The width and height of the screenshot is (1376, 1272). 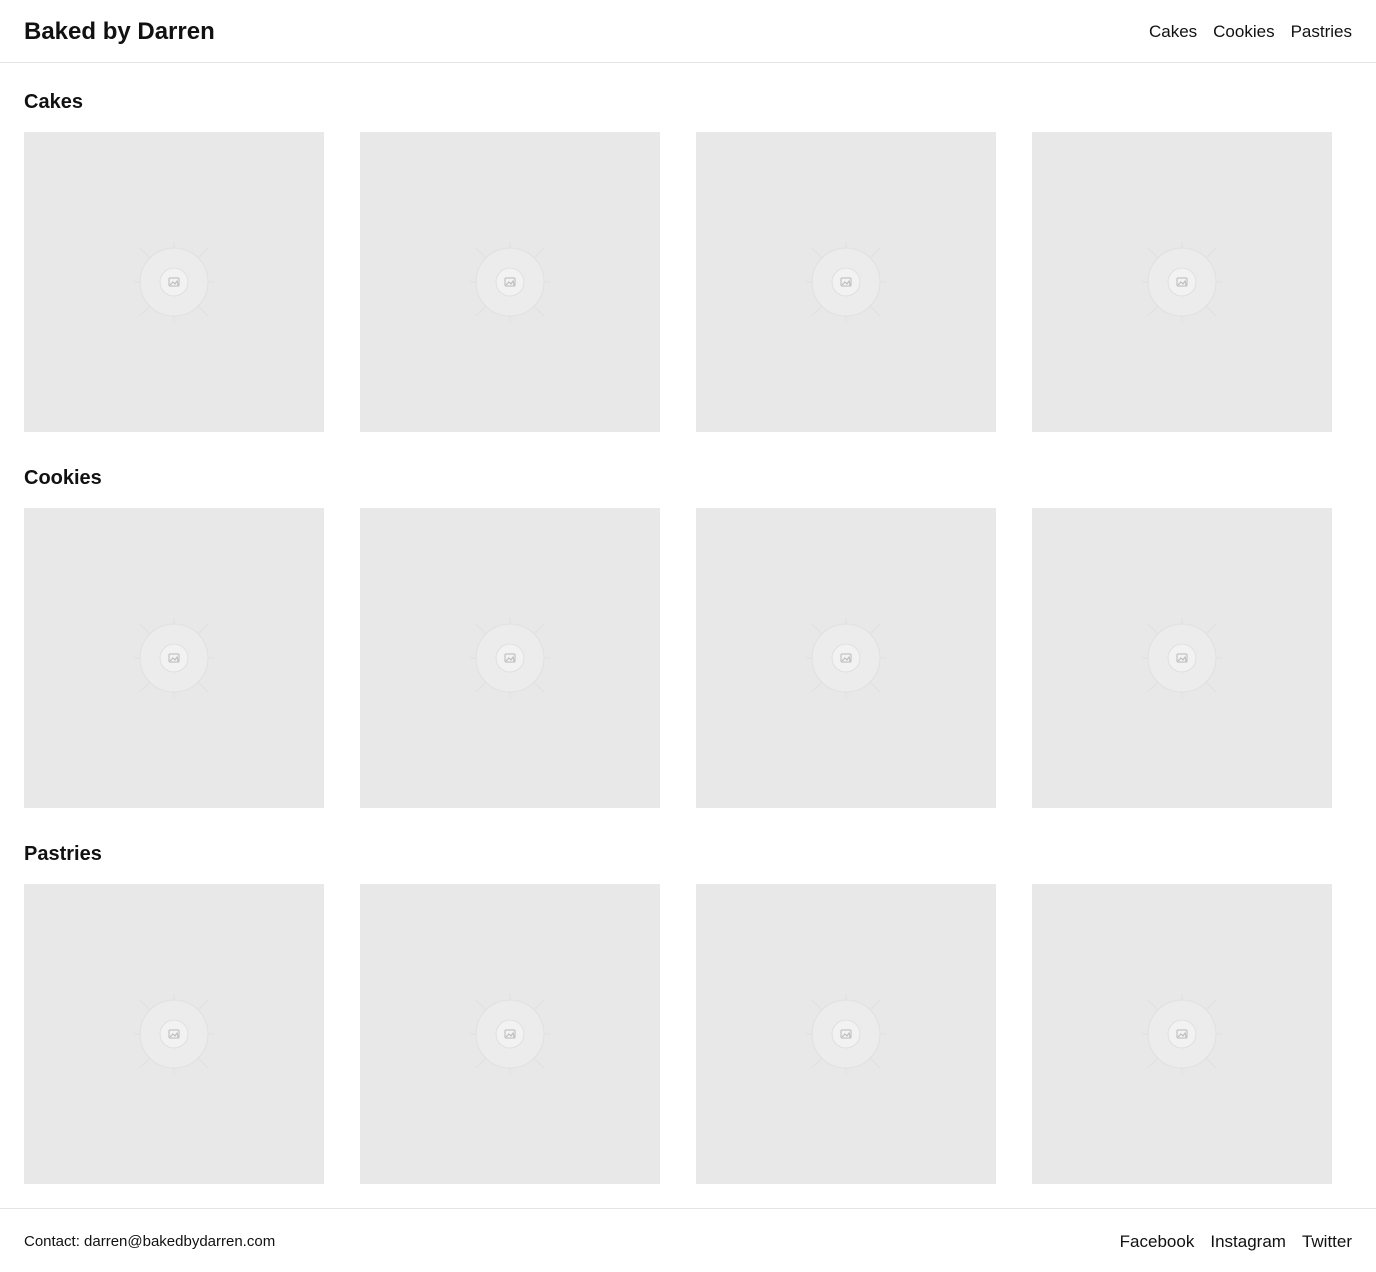 I want to click on site-title: Baked by Darren, so click(x=119, y=32).